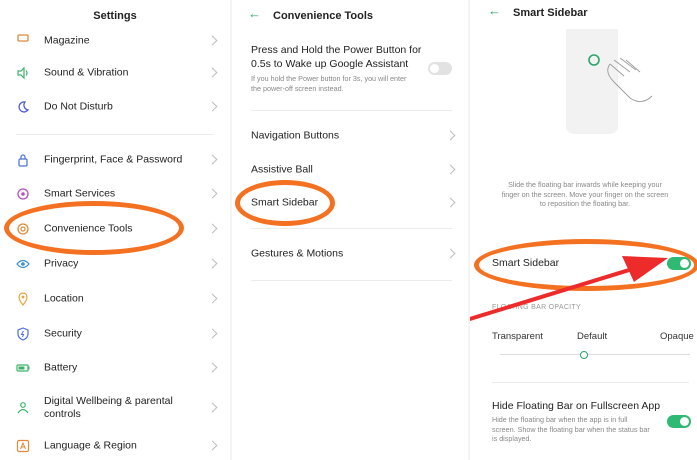 Image resolution: width=697 pixels, height=460 pixels. What do you see at coordinates (295, 135) in the screenshot?
I see `convenience-item-label: Navigation Buttons` at bounding box center [295, 135].